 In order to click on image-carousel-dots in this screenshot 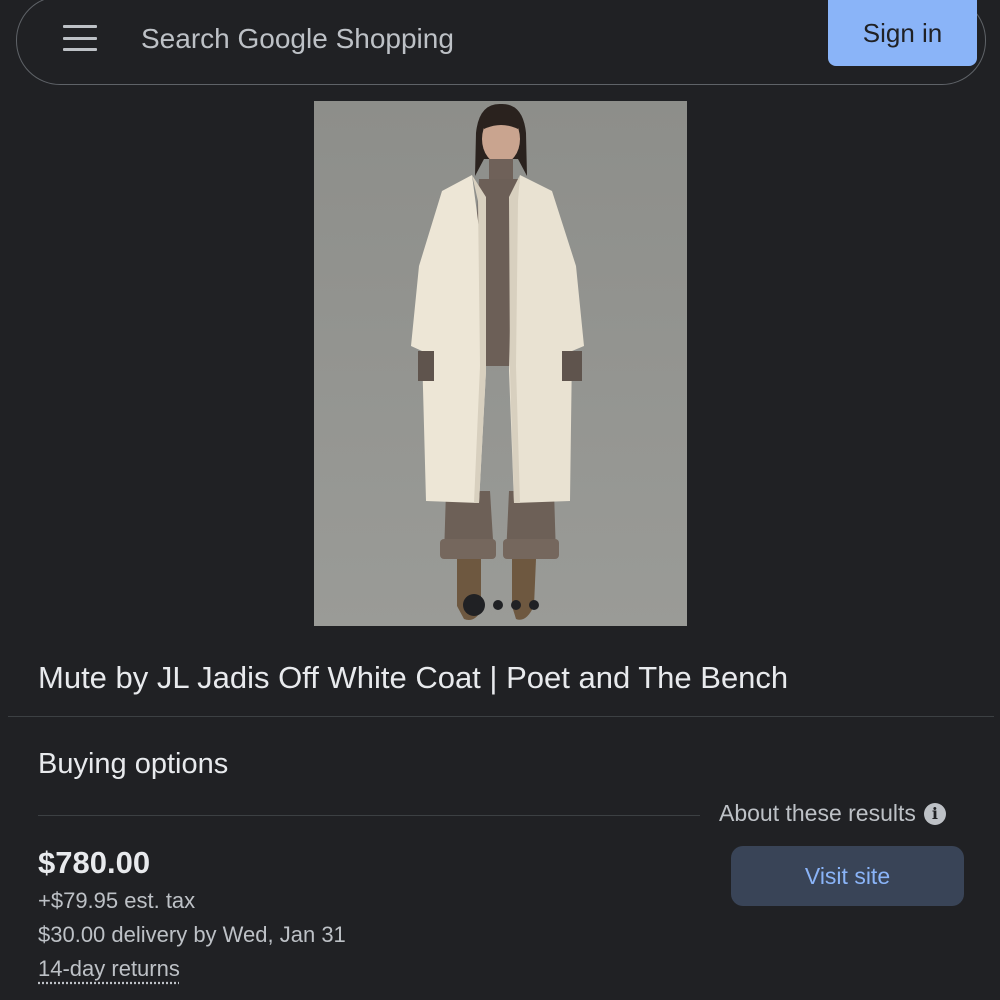, I will do `click(500, 605)`.